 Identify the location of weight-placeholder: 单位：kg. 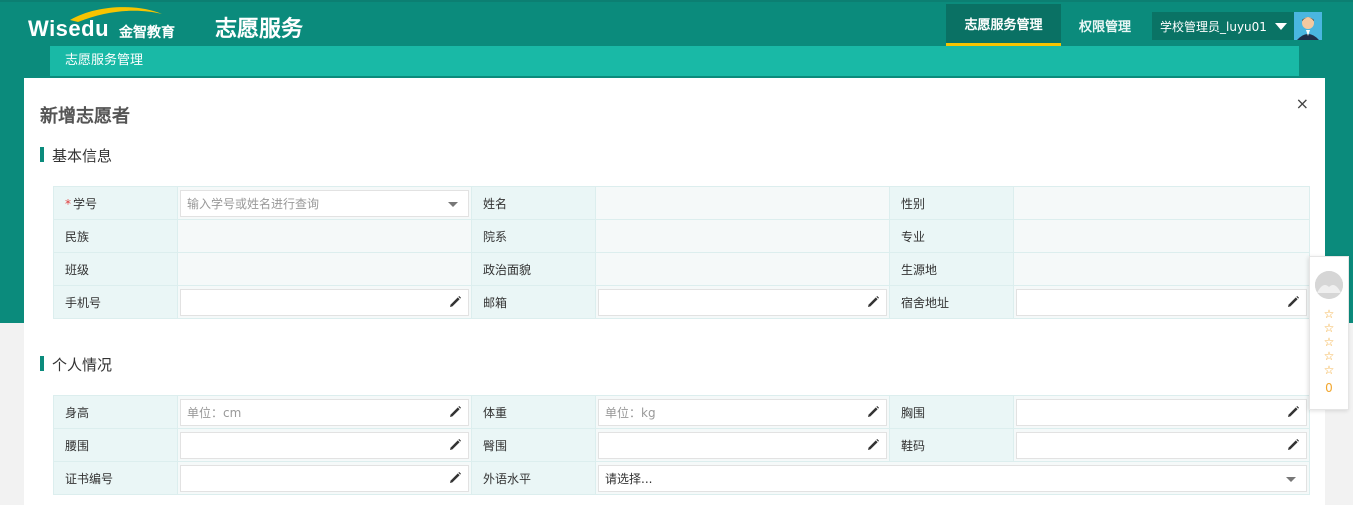
(630, 412).